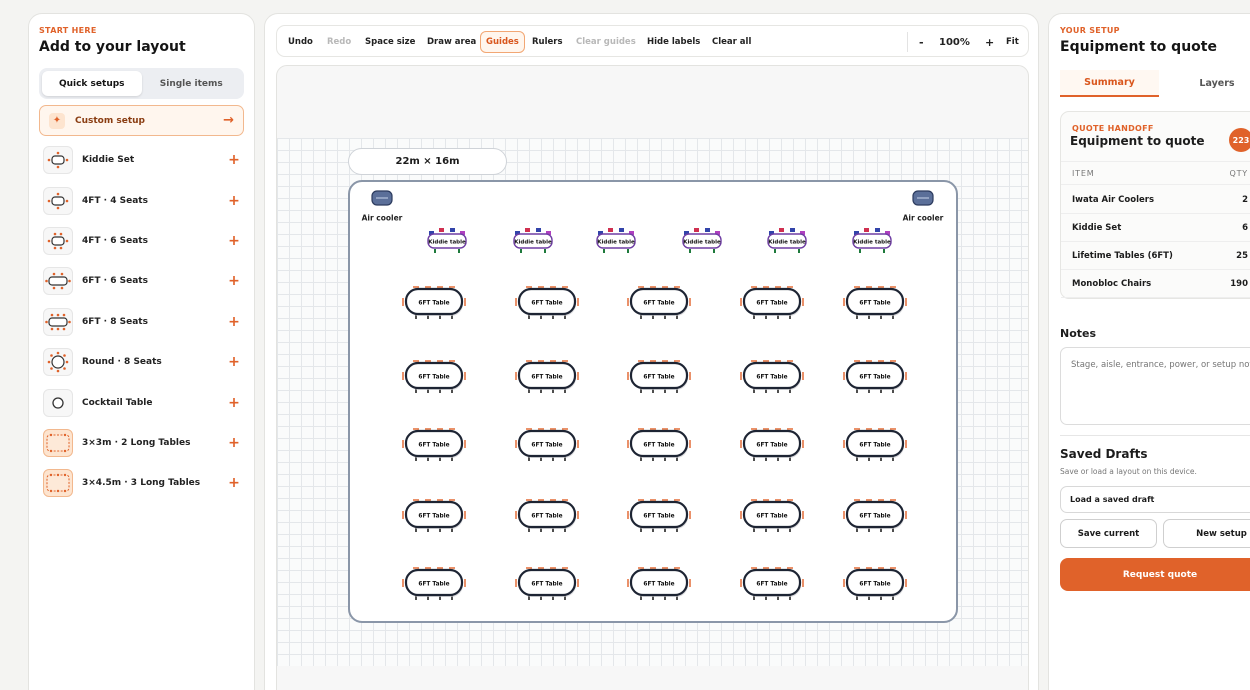 This screenshot has height=690, width=1250. I want to click on tab-layers: Layers, so click(1206, 83).